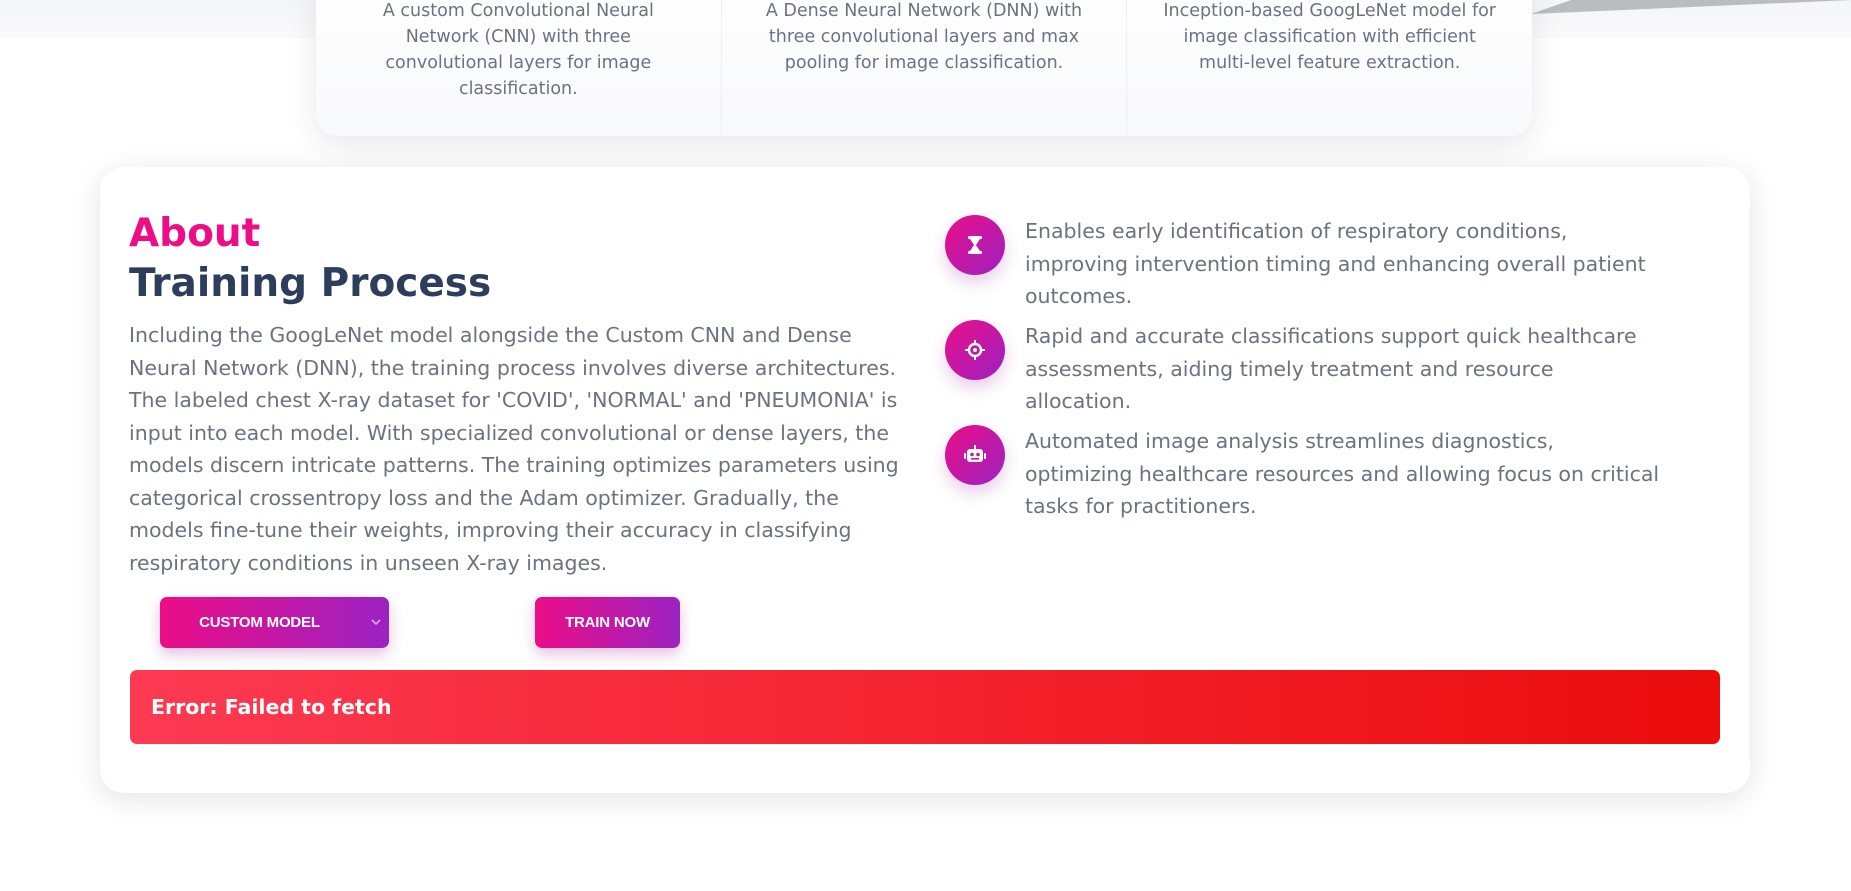  What do you see at coordinates (1691, 7) in the screenshot?
I see `decorative-wedge-shape` at bounding box center [1691, 7].